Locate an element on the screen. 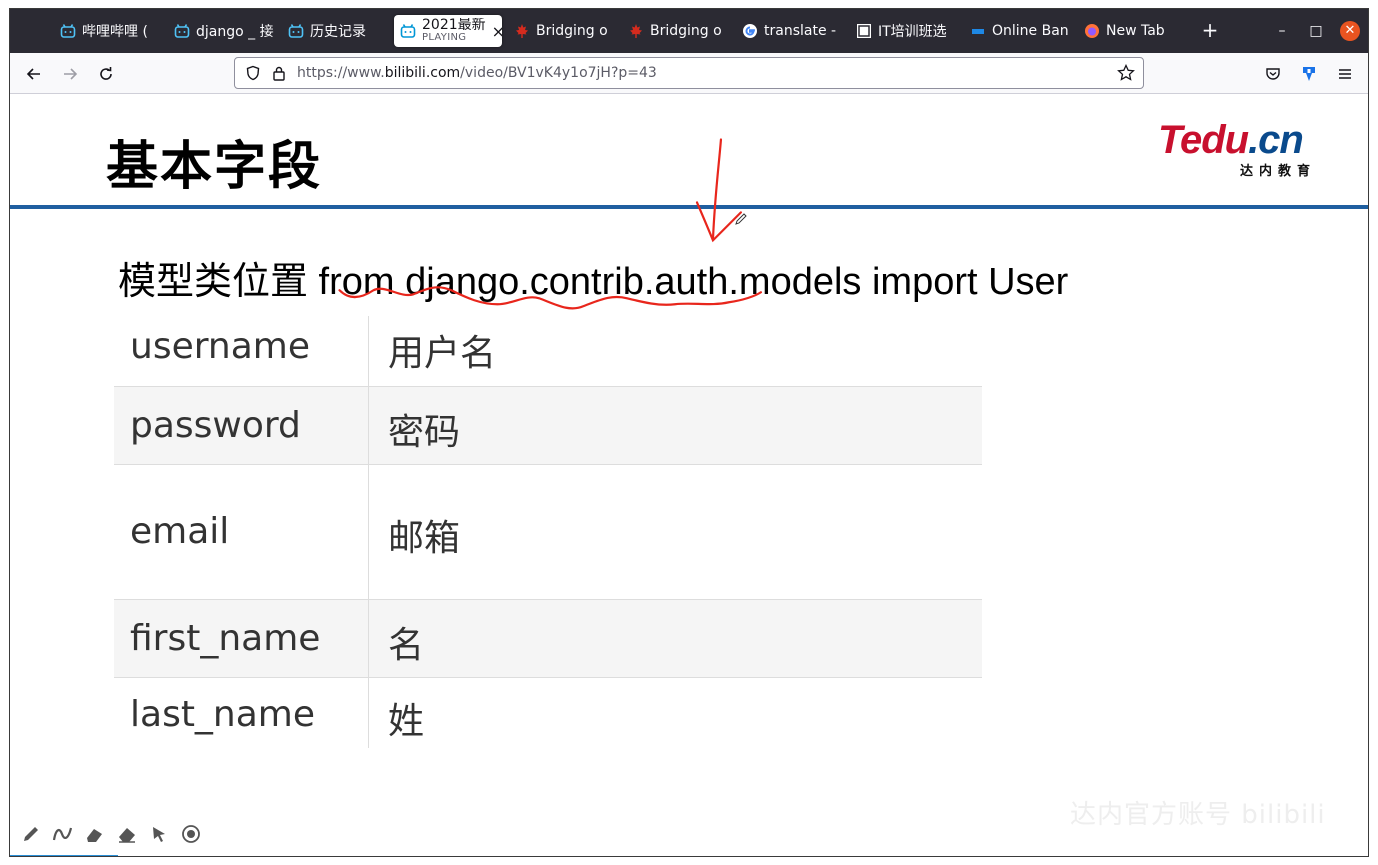 This screenshot has height=865, width=1378. pocket-button is located at coordinates (1273, 74).